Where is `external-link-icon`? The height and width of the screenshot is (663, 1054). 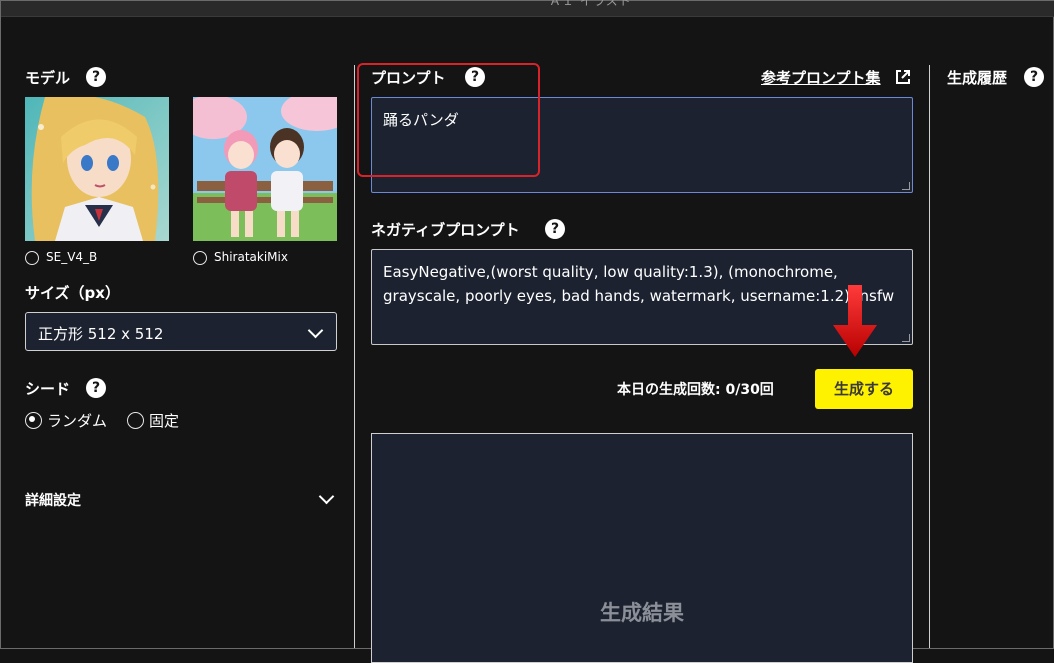 external-link-icon is located at coordinates (903, 77).